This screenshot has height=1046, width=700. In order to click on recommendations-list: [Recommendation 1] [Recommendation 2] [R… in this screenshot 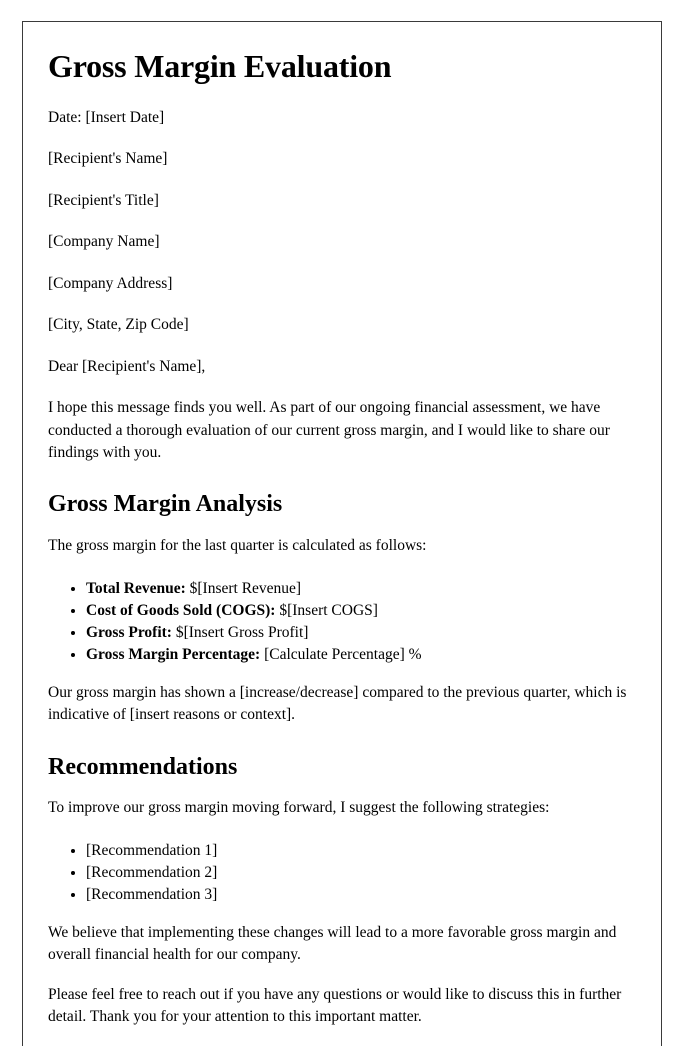, I will do `click(342, 873)`.